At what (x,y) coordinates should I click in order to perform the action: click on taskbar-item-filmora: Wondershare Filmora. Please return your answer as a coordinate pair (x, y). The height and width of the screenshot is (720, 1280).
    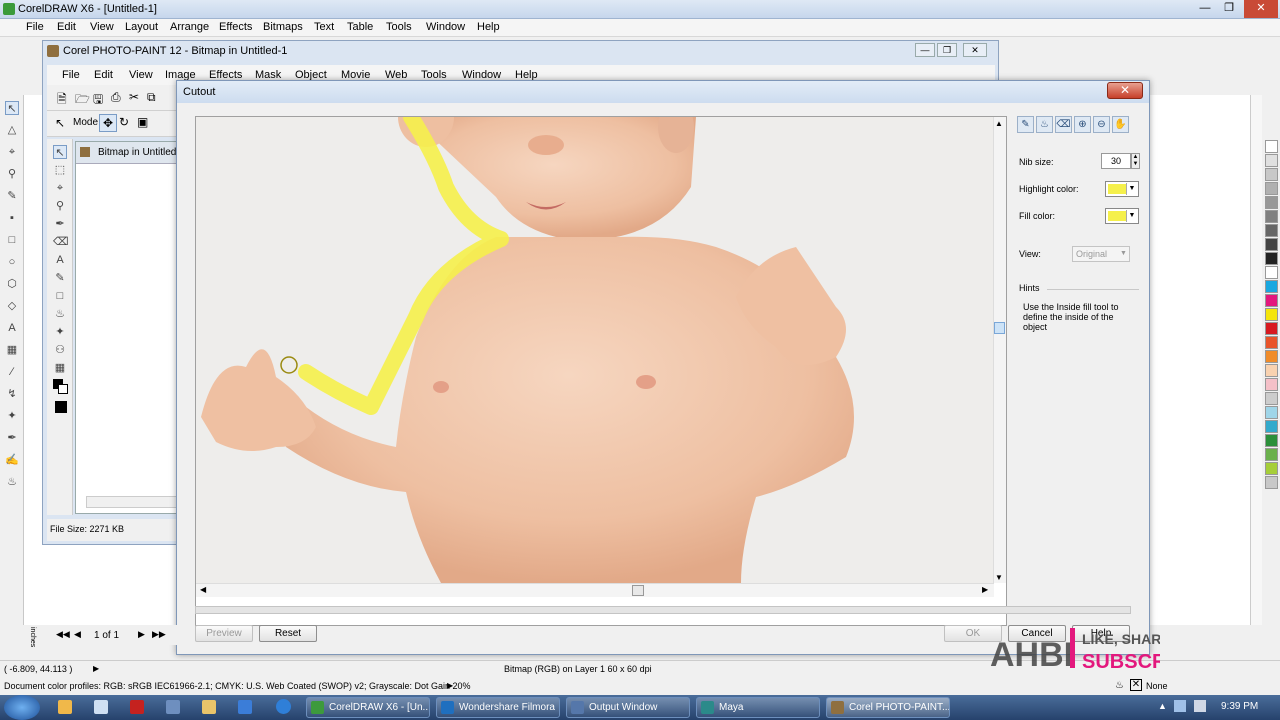
    Looking at the image, I should click on (498, 707).